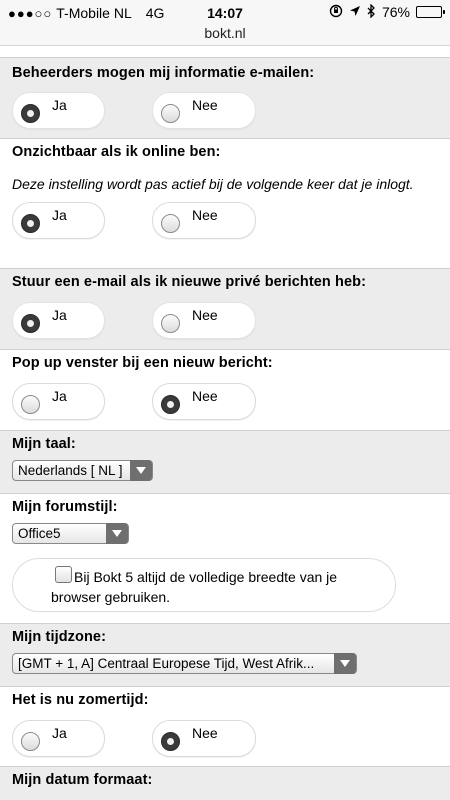  I want to click on status-bar: ●●●○○ T-Mobile NL 4G 14:07 bokt.nl 76%, so click(225, 23).